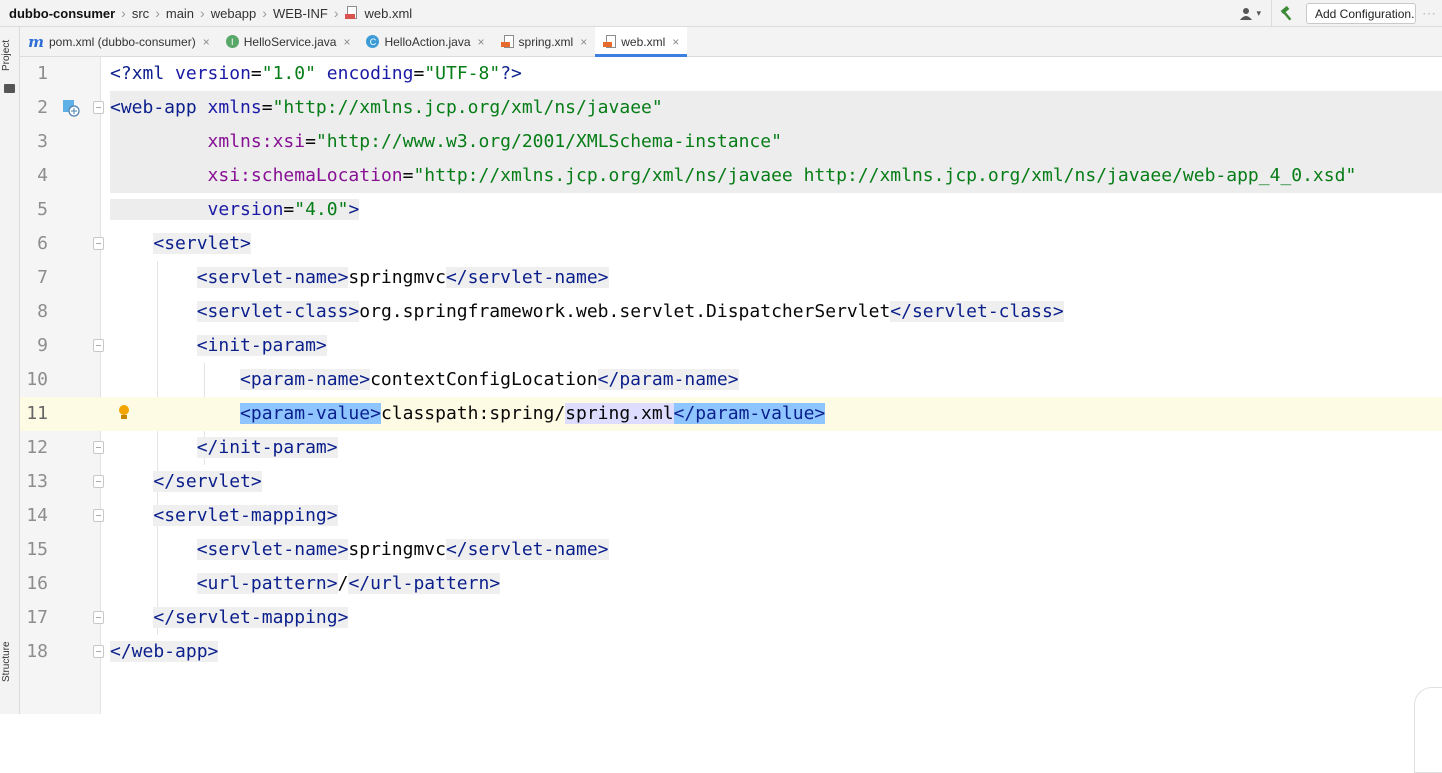 The height and width of the screenshot is (773, 1442). I want to click on code-line: 12 </init-param>, so click(731, 448).